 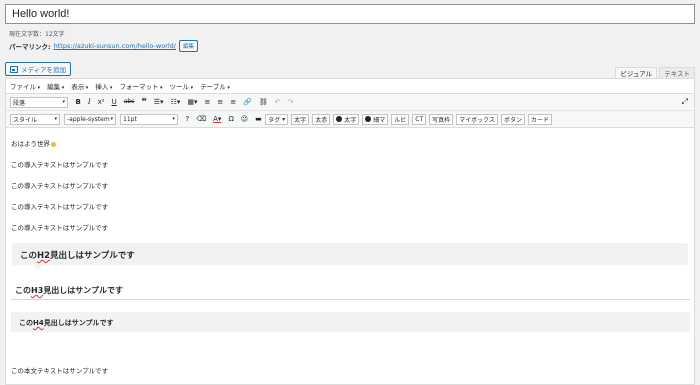 I want to click on h3-text-mid: H3, so click(x=37, y=290).